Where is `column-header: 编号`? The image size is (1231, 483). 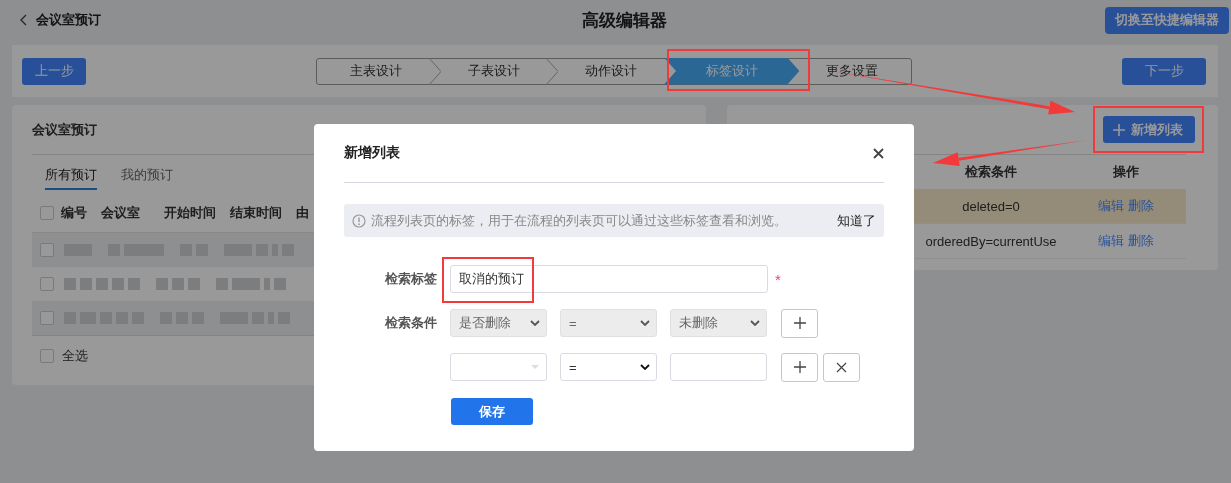
column-header: 编号 is located at coordinates (74, 213).